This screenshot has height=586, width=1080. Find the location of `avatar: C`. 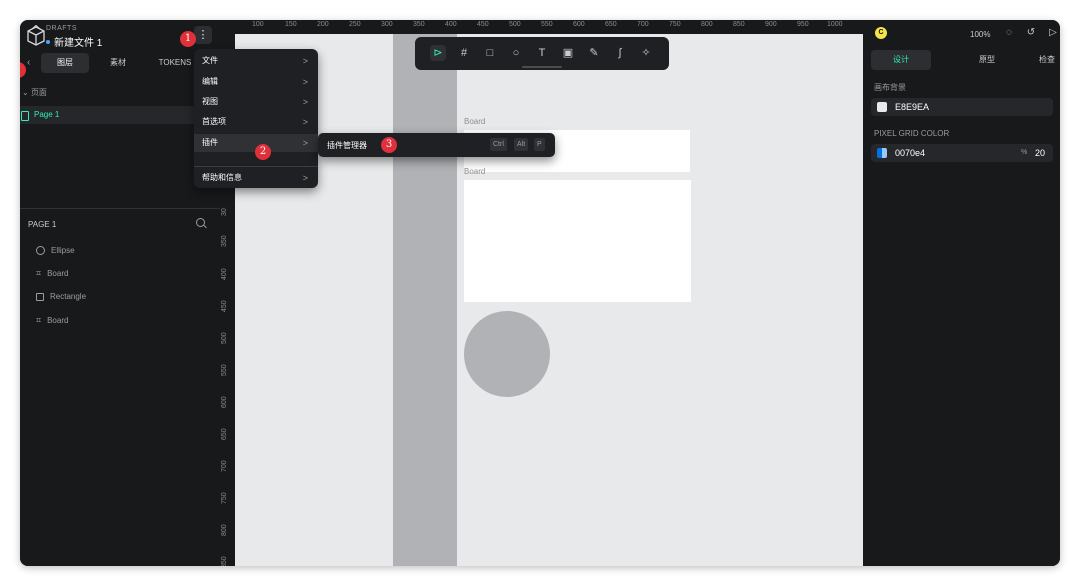

avatar: C is located at coordinates (881, 33).